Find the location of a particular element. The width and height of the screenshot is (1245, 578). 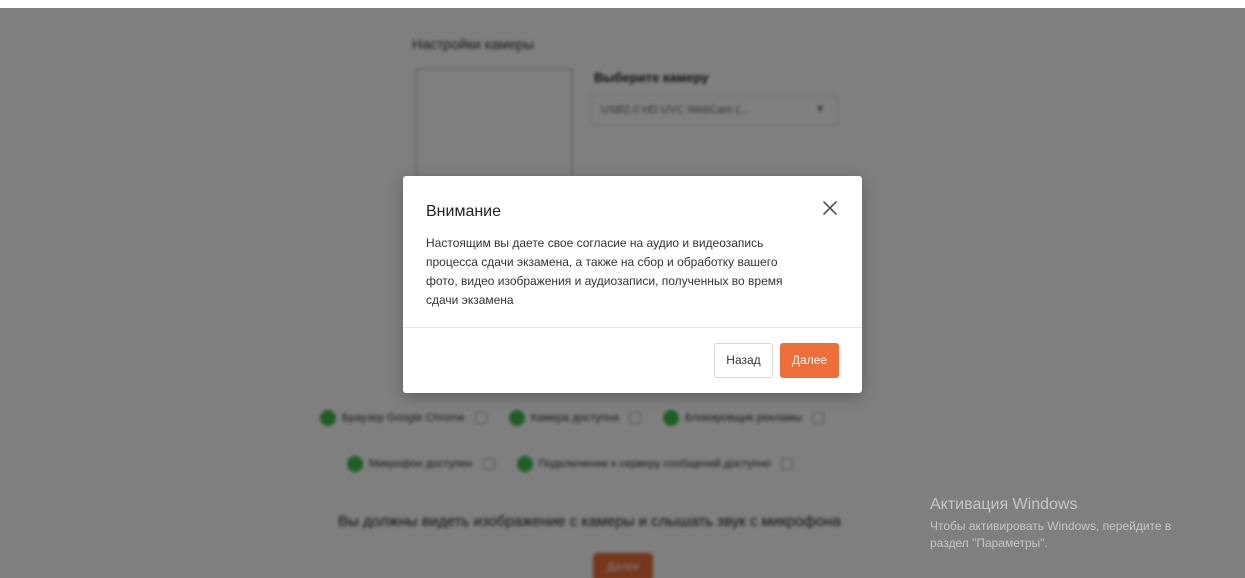

modal-divider is located at coordinates (632, 327).